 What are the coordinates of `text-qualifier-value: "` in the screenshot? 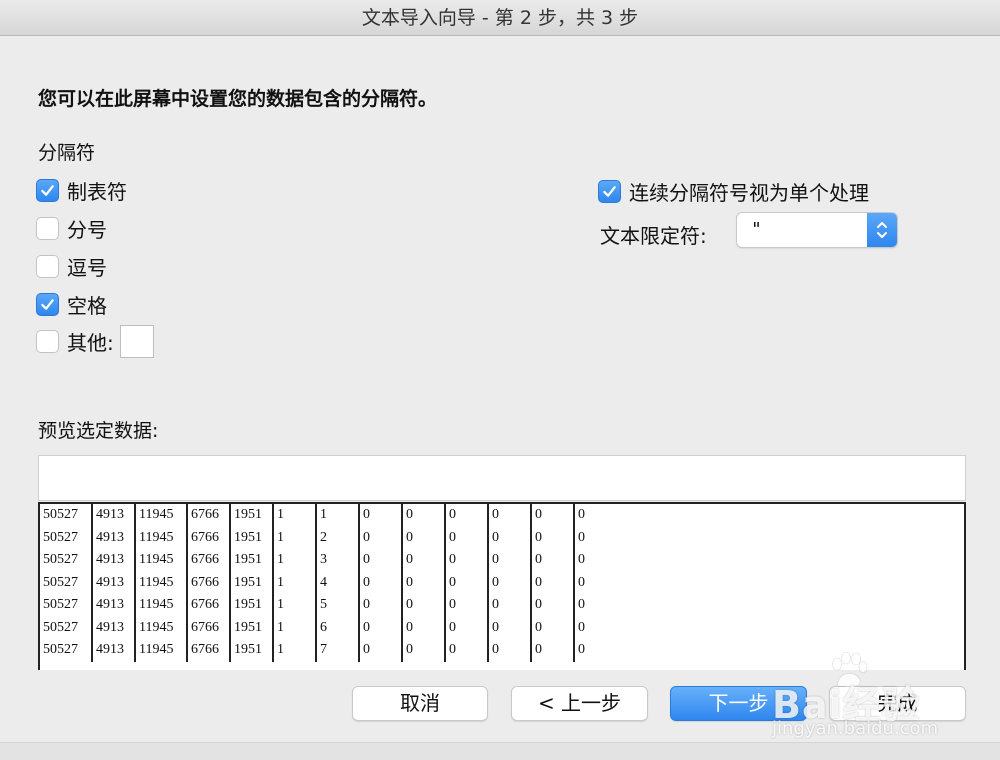 It's located at (756, 229).